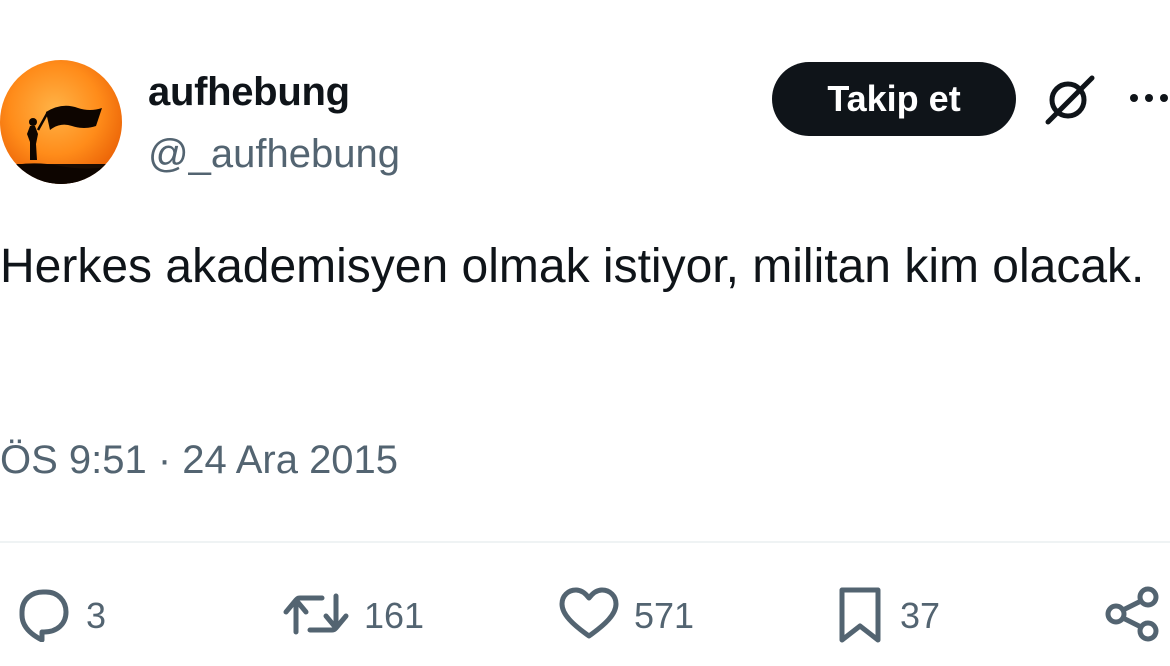 The width and height of the screenshot is (1170, 666). Describe the element at coordinates (920, 615) in the screenshot. I see `bookmark-count: 37` at that location.